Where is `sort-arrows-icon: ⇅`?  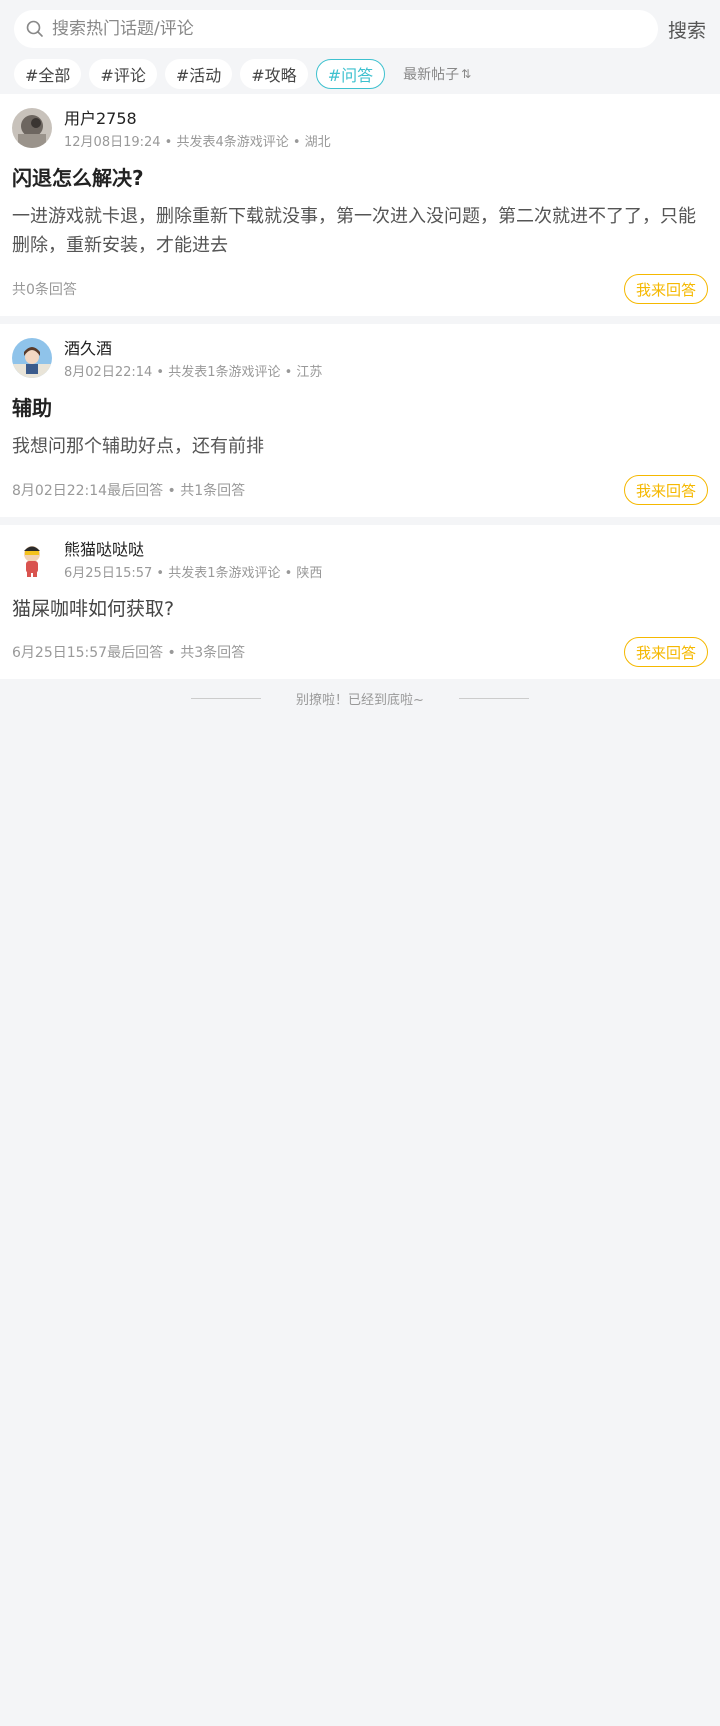
sort-arrows-icon: ⇅ is located at coordinates (466, 74).